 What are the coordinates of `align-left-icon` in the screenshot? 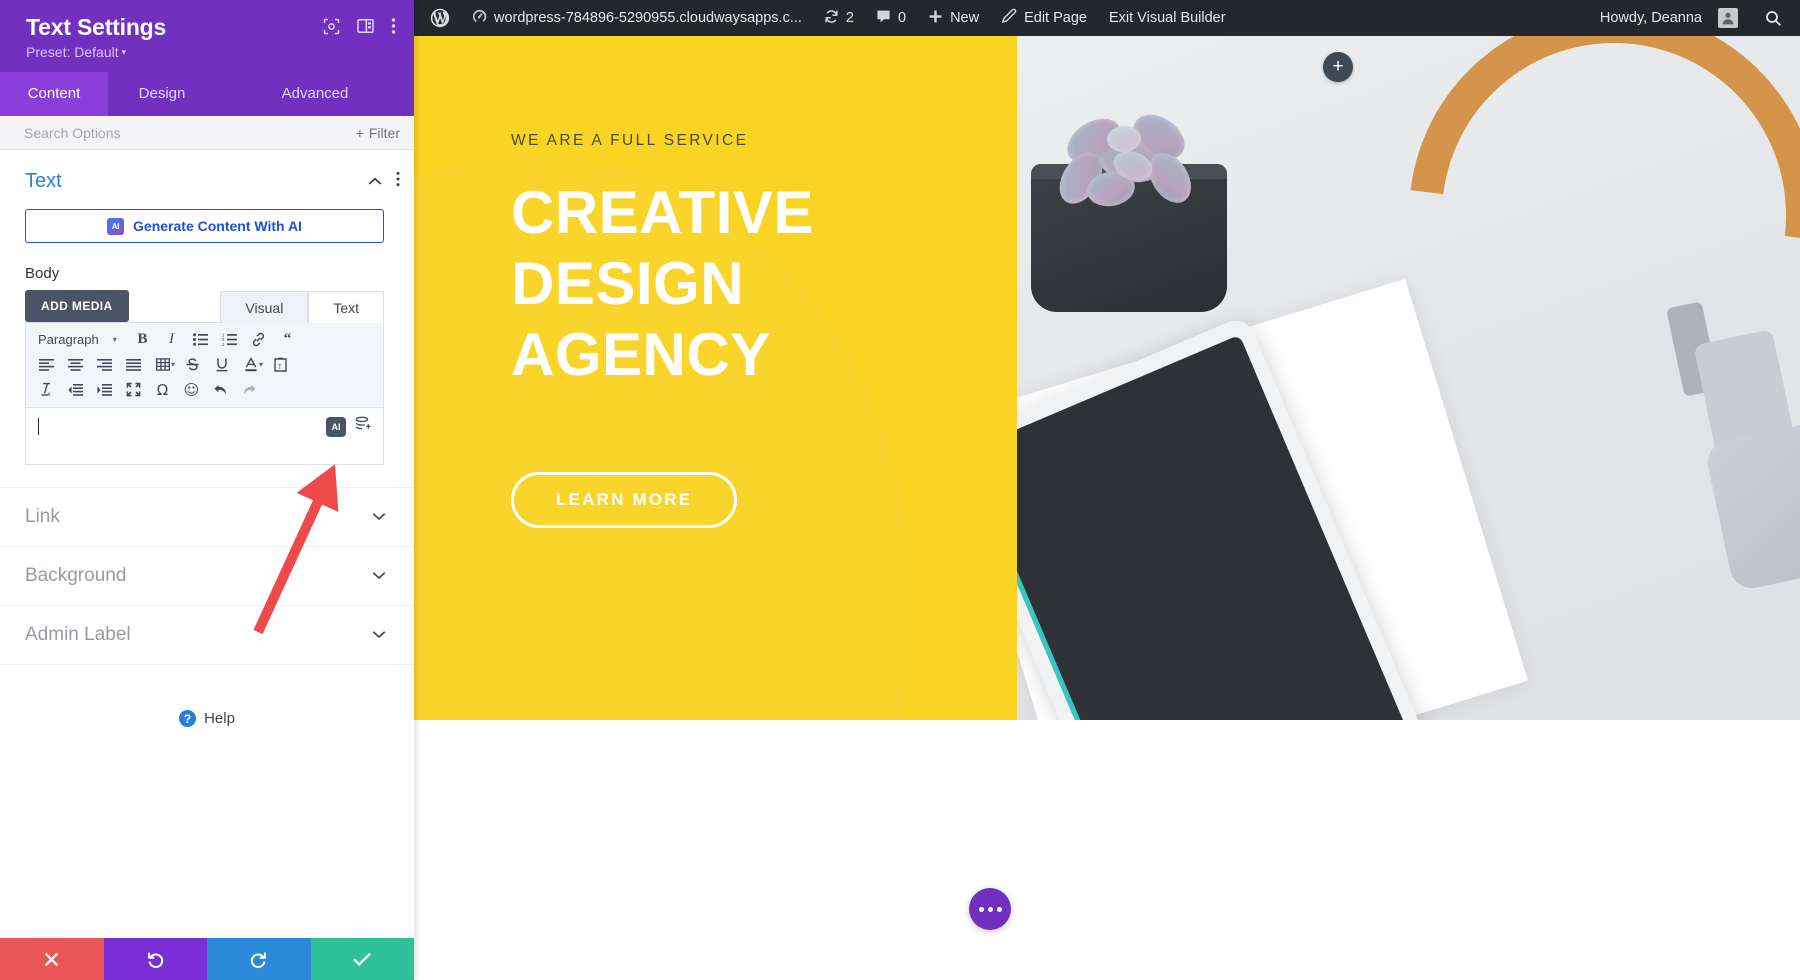 It's located at (46, 364).